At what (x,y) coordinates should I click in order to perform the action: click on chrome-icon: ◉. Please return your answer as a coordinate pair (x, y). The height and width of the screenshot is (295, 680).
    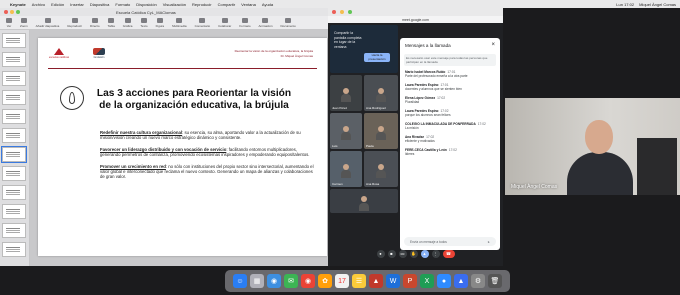
    Looking at the image, I should click on (308, 281).